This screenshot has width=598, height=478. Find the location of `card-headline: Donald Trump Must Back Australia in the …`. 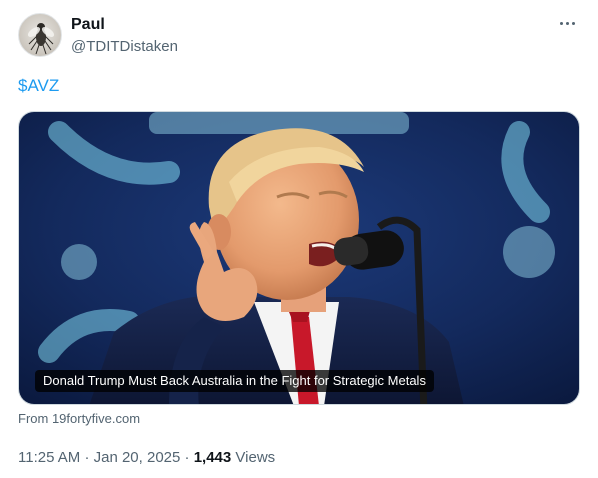

card-headline: Donald Trump Must Back Australia in the … is located at coordinates (234, 381).